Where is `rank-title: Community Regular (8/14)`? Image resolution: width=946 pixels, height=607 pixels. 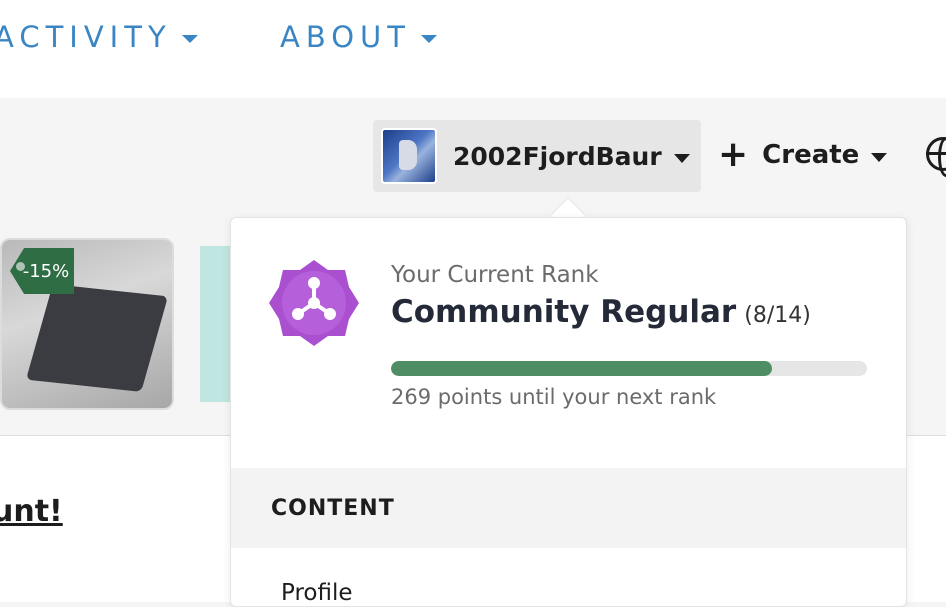
rank-title: Community Regular (8/14) is located at coordinates (601, 312).